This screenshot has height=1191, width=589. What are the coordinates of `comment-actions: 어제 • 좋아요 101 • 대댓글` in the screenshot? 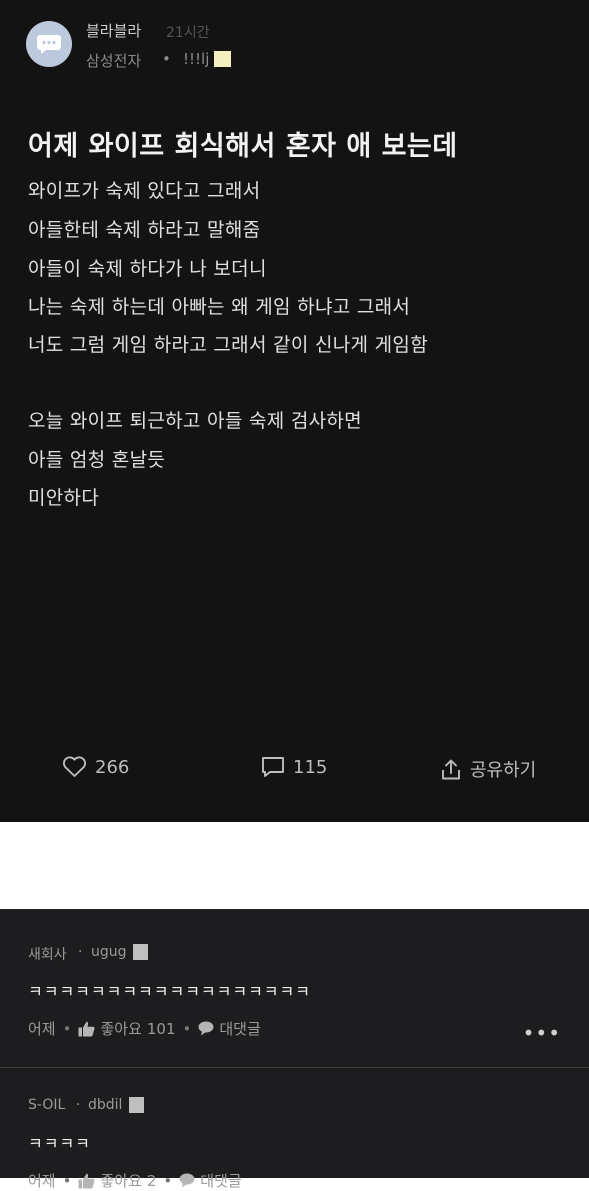 It's located at (144, 1028).